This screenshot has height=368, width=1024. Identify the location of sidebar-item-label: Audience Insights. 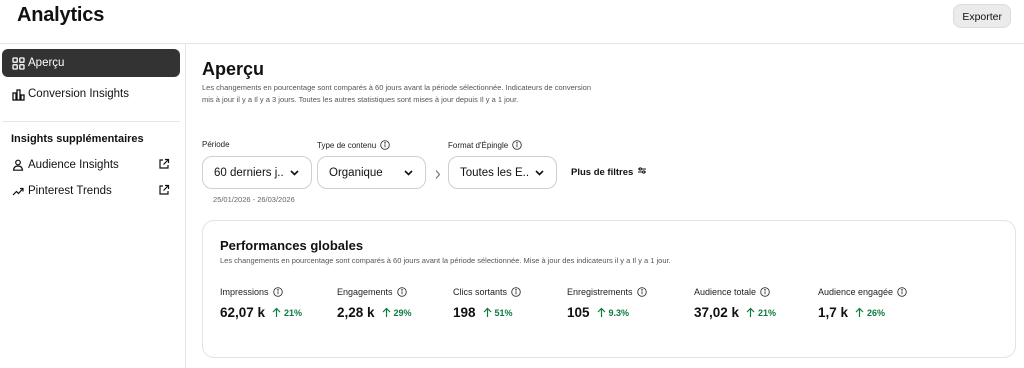
(73, 165).